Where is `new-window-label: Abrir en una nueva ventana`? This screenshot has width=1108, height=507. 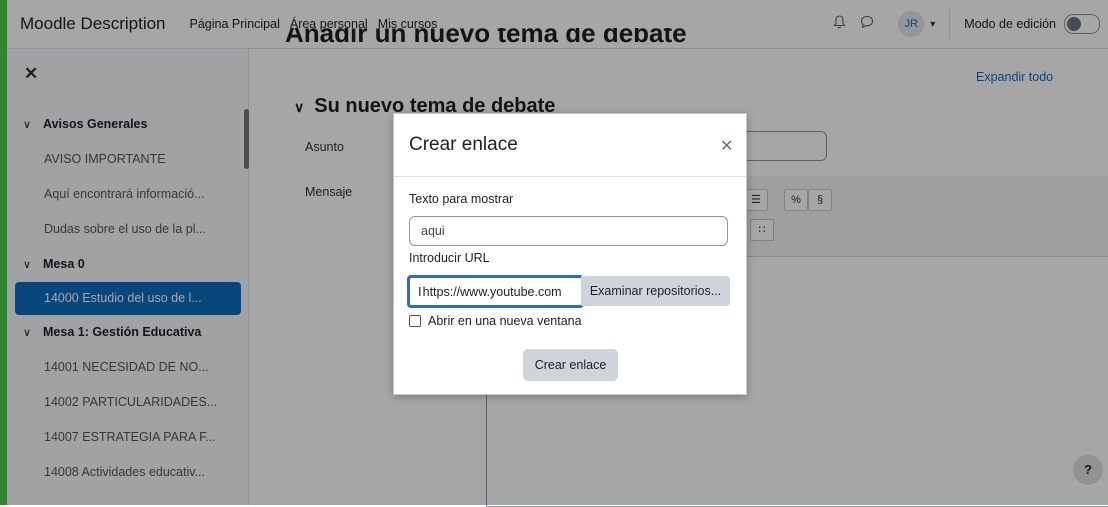
new-window-label: Abrir en una nueva ventana is located at coordinates (505, 321).